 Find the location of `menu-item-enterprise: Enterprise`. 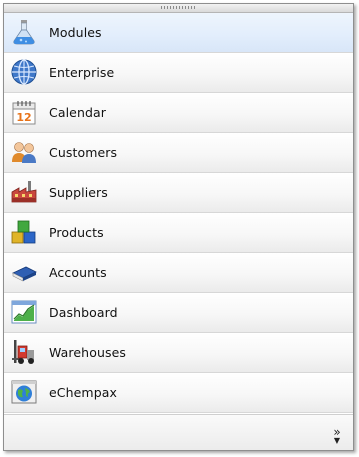

menu-item-enterprise: Enterprise is located at coordinates (178, 73).